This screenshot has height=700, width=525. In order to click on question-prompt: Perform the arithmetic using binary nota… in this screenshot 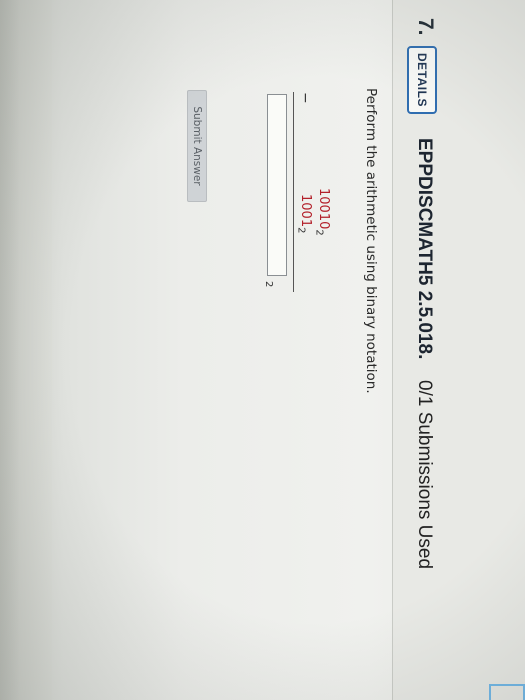, I will do `click(371, 241)`.